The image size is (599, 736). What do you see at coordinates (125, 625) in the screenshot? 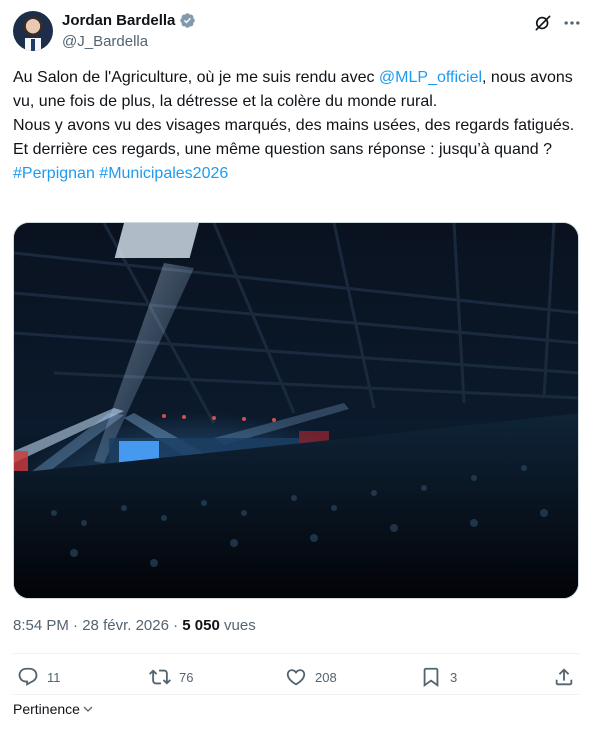
I see `tweet-date: 28 févr. 2026` at bounding box center [125, 625].